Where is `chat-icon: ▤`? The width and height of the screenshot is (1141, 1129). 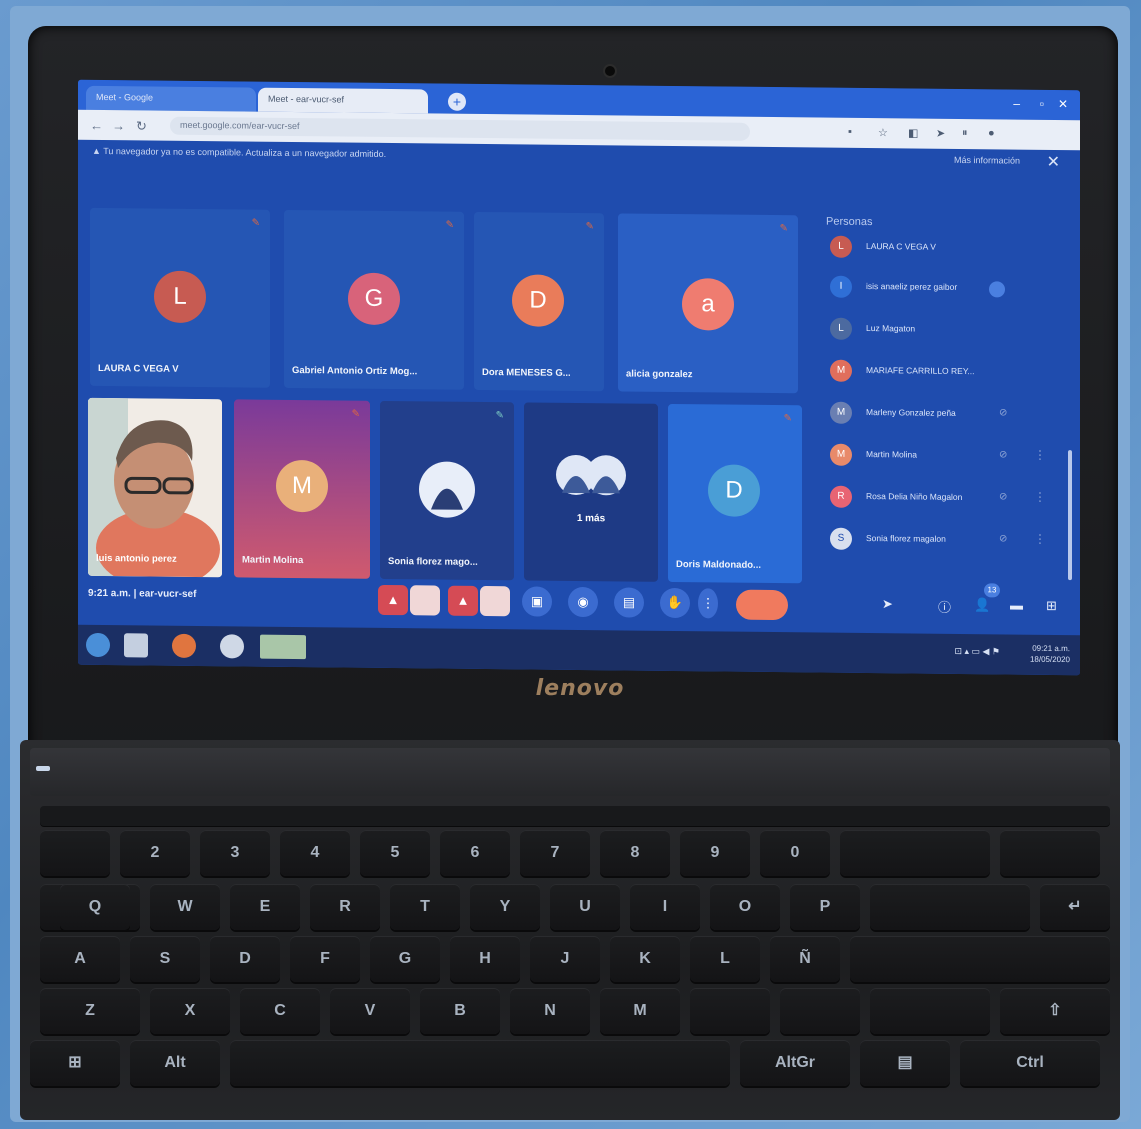
chat-icon: ▤ is located at coordinates (629, 602).